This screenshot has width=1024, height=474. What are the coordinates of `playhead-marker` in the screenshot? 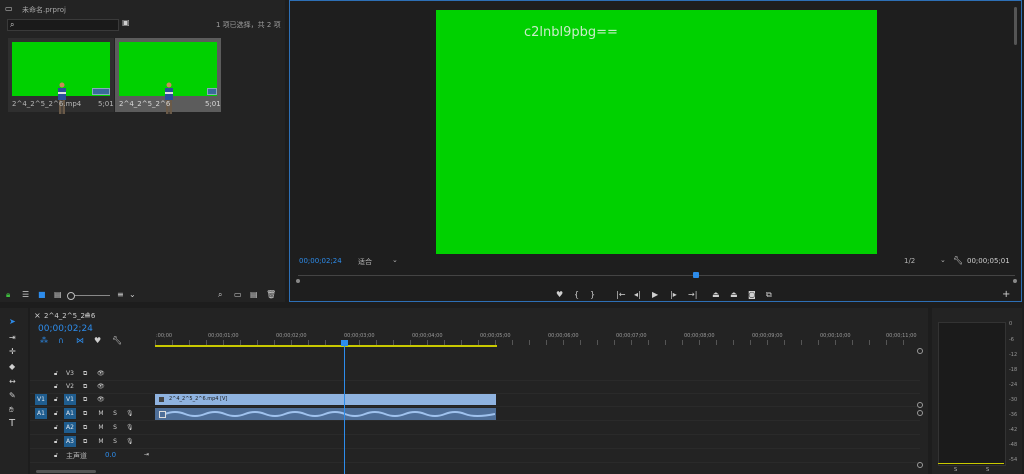 It's located at (696, 275).